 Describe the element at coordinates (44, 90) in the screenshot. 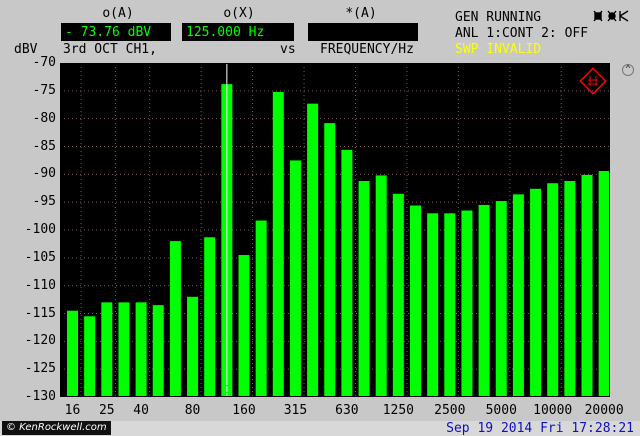

I see `y-tick-label: -75` at that location.